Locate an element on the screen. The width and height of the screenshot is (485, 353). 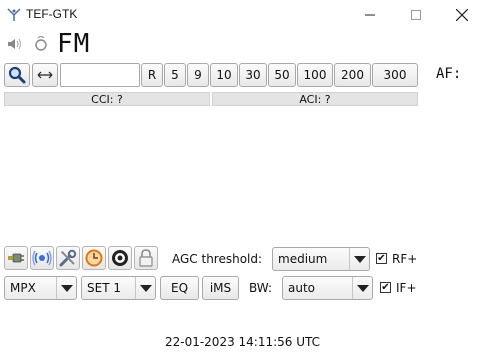
bandwidth-select: auto is located at coordinates (327, 288).